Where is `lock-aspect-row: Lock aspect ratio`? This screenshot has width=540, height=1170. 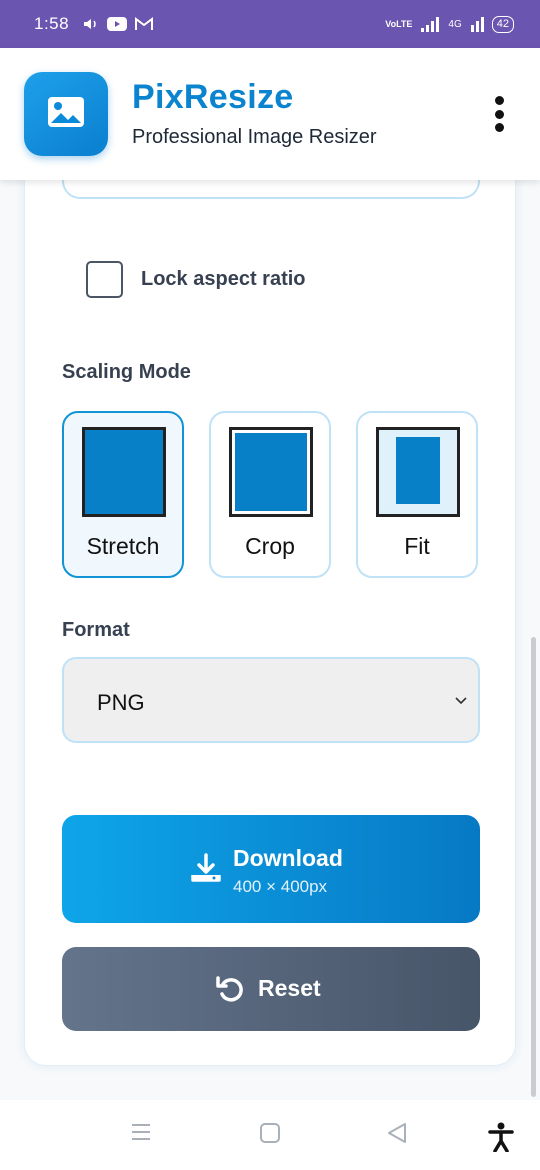 lock-aspect-row: Lock aspect ratio is located at coordinates (196, 279).